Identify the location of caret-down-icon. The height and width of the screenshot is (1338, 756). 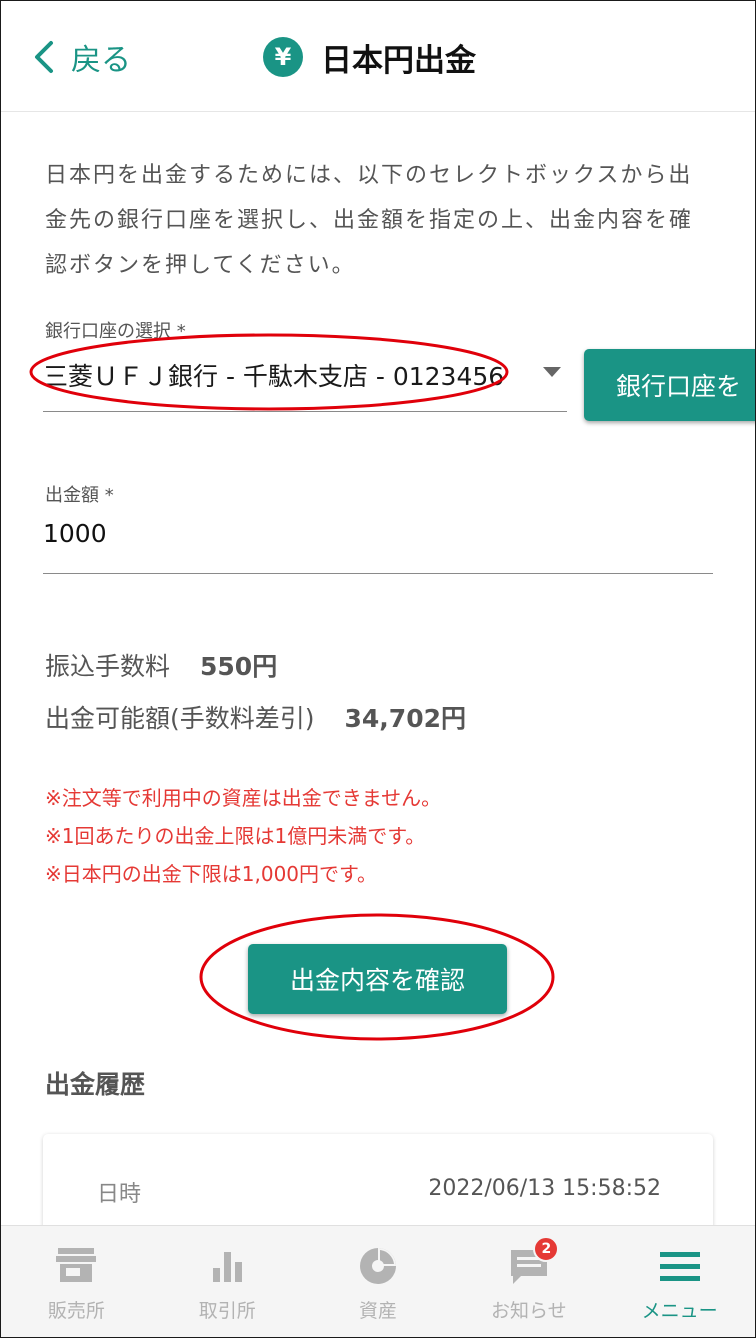
(552, 372).